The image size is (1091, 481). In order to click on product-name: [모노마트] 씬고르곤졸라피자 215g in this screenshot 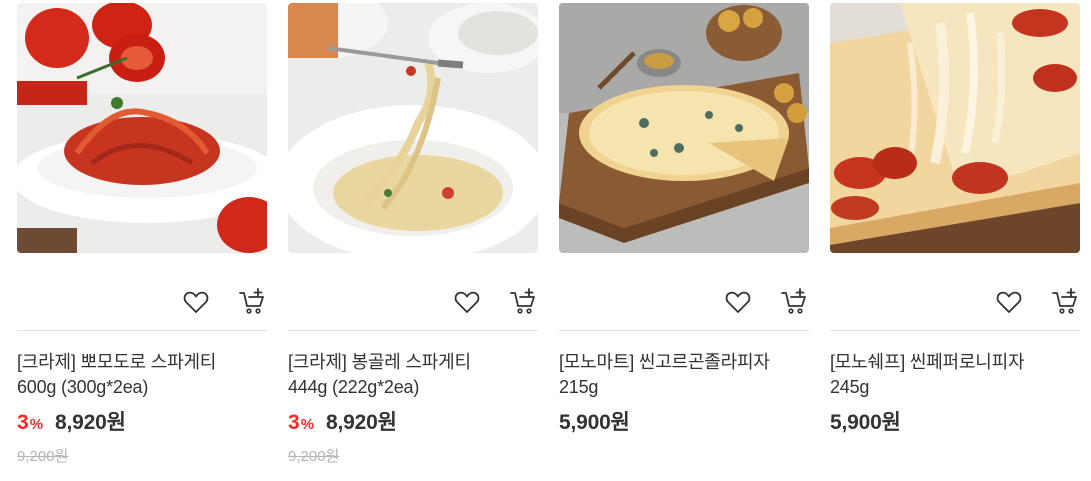, I will do `click(684, 375)`.